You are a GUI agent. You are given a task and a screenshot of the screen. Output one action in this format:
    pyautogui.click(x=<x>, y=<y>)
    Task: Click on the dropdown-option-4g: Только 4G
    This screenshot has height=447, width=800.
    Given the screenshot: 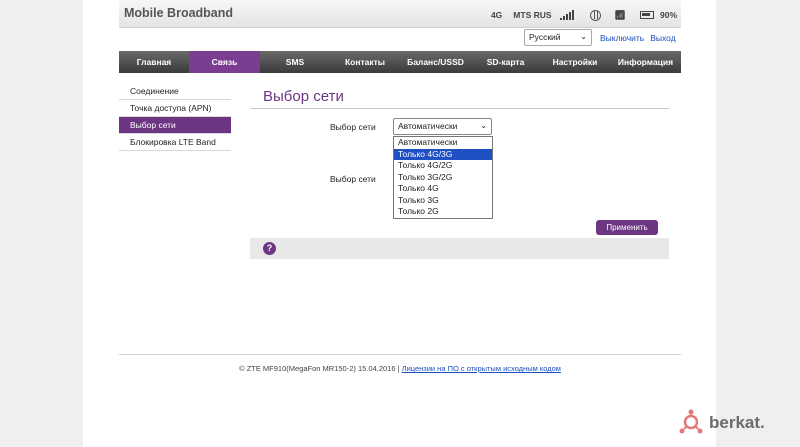 What is the action you would take?
    pyautogui.click(x=443, y=189)
    